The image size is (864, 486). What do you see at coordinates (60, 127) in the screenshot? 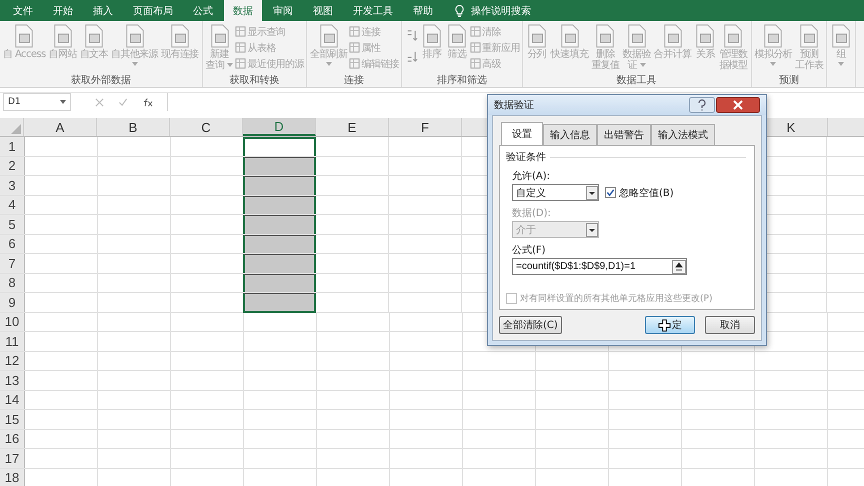
I see `column-header: A` at bounding box center [60, 127].